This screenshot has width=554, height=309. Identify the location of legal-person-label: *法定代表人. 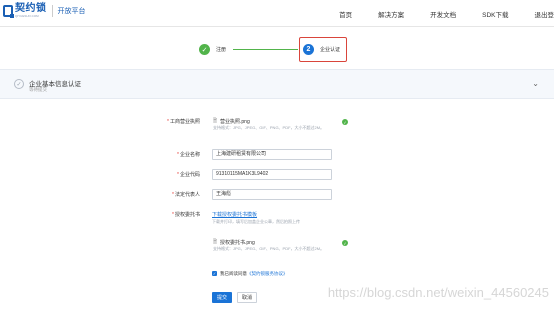
(186, 195).